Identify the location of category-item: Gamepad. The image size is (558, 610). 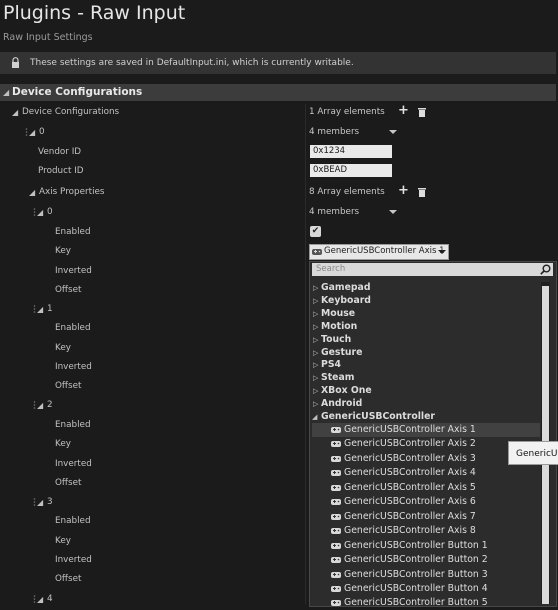
(345, 287).